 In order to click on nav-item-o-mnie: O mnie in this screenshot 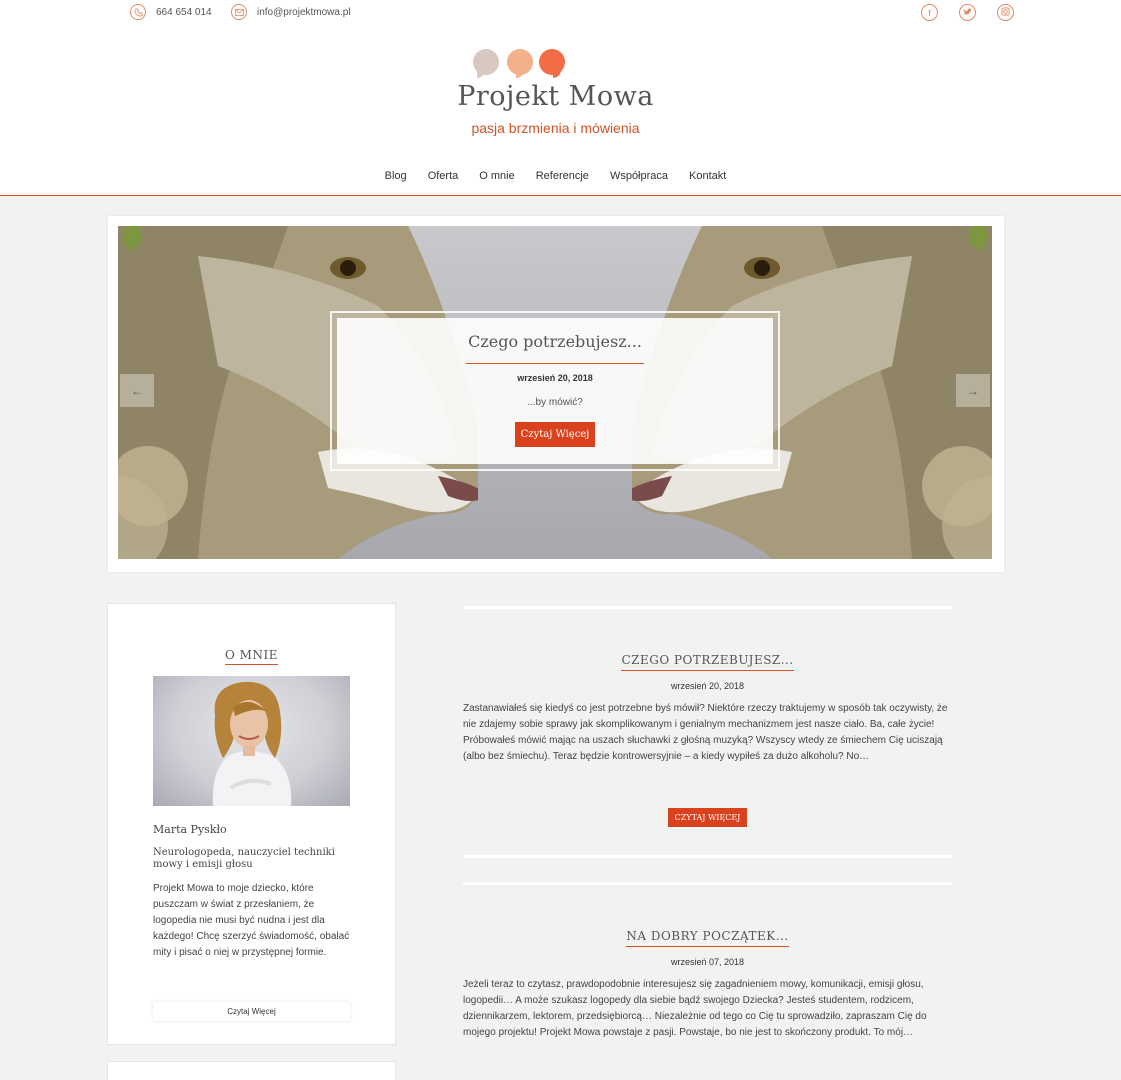, I will do `click(496, 176)`.